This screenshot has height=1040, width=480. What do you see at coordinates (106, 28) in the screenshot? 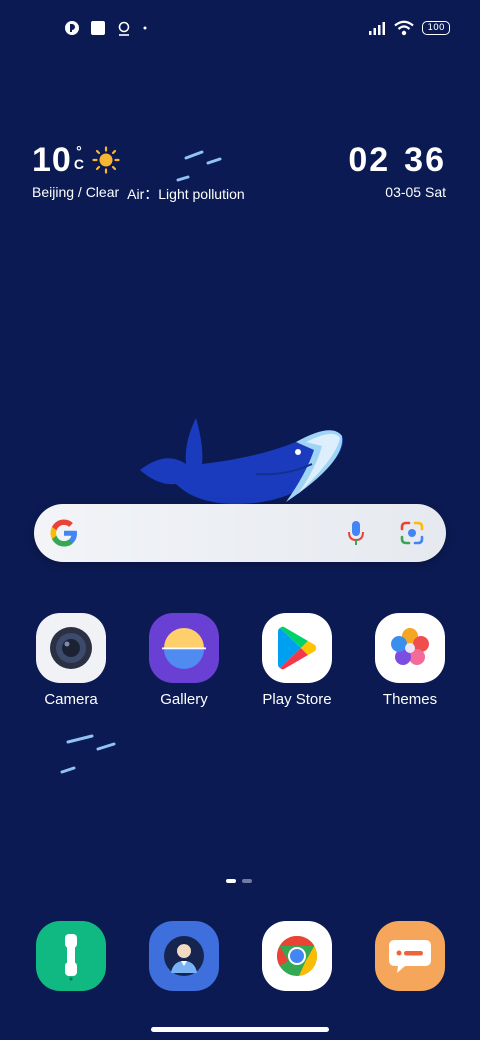
I see `status-bar-left` at bounding box center [106, 28].